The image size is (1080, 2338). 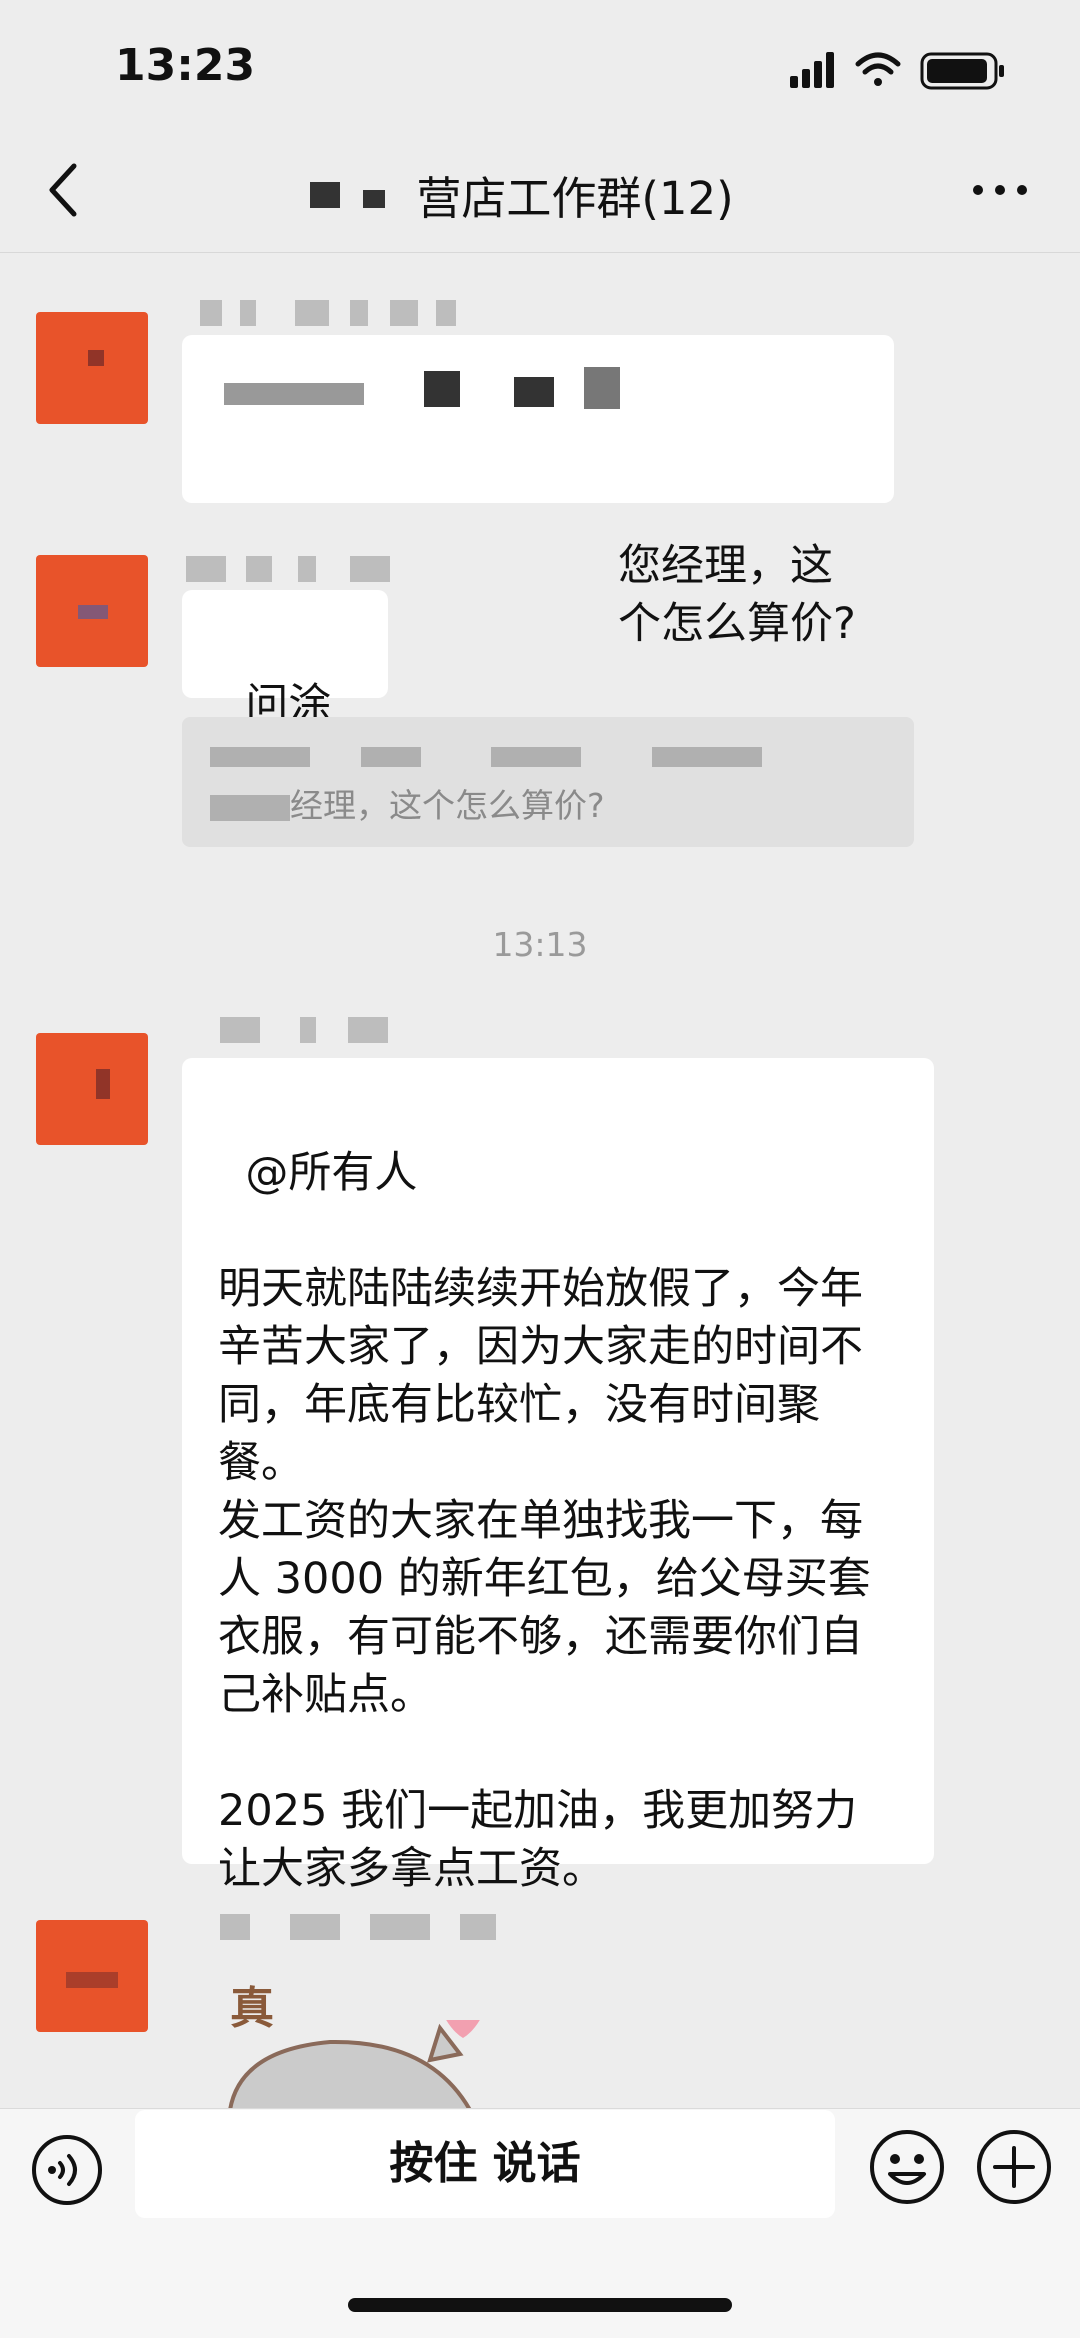 I want to click on status-time: 13:23, so click(x=185, y=65).